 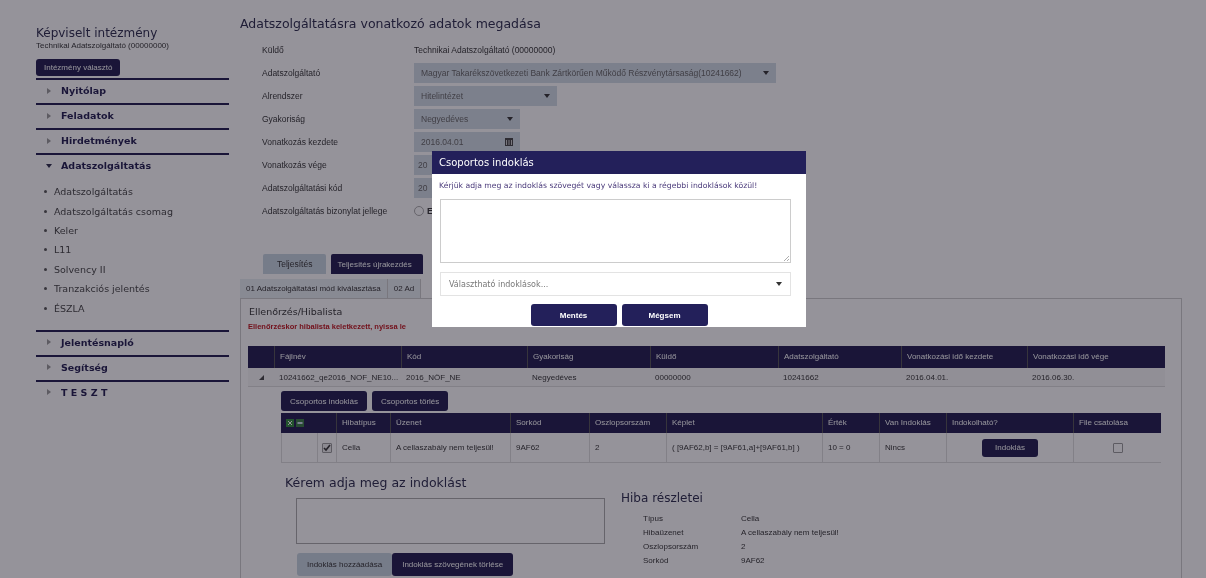 What do you see at coordinates (301, 141) in the screenshot?
I see `field-label: Vonatkozás kezdete` at bounding box center [301, 141].